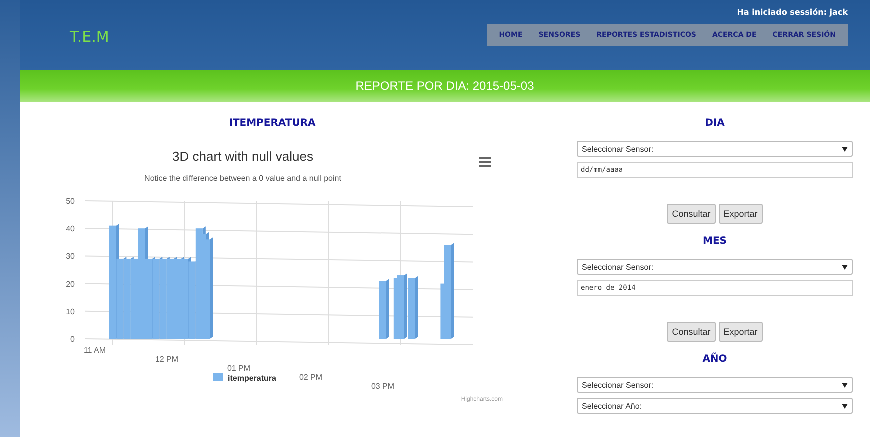  Describe the element at coordinates (252, 378) in the screenshot. I see `legend-label: itemperatura` at that location.